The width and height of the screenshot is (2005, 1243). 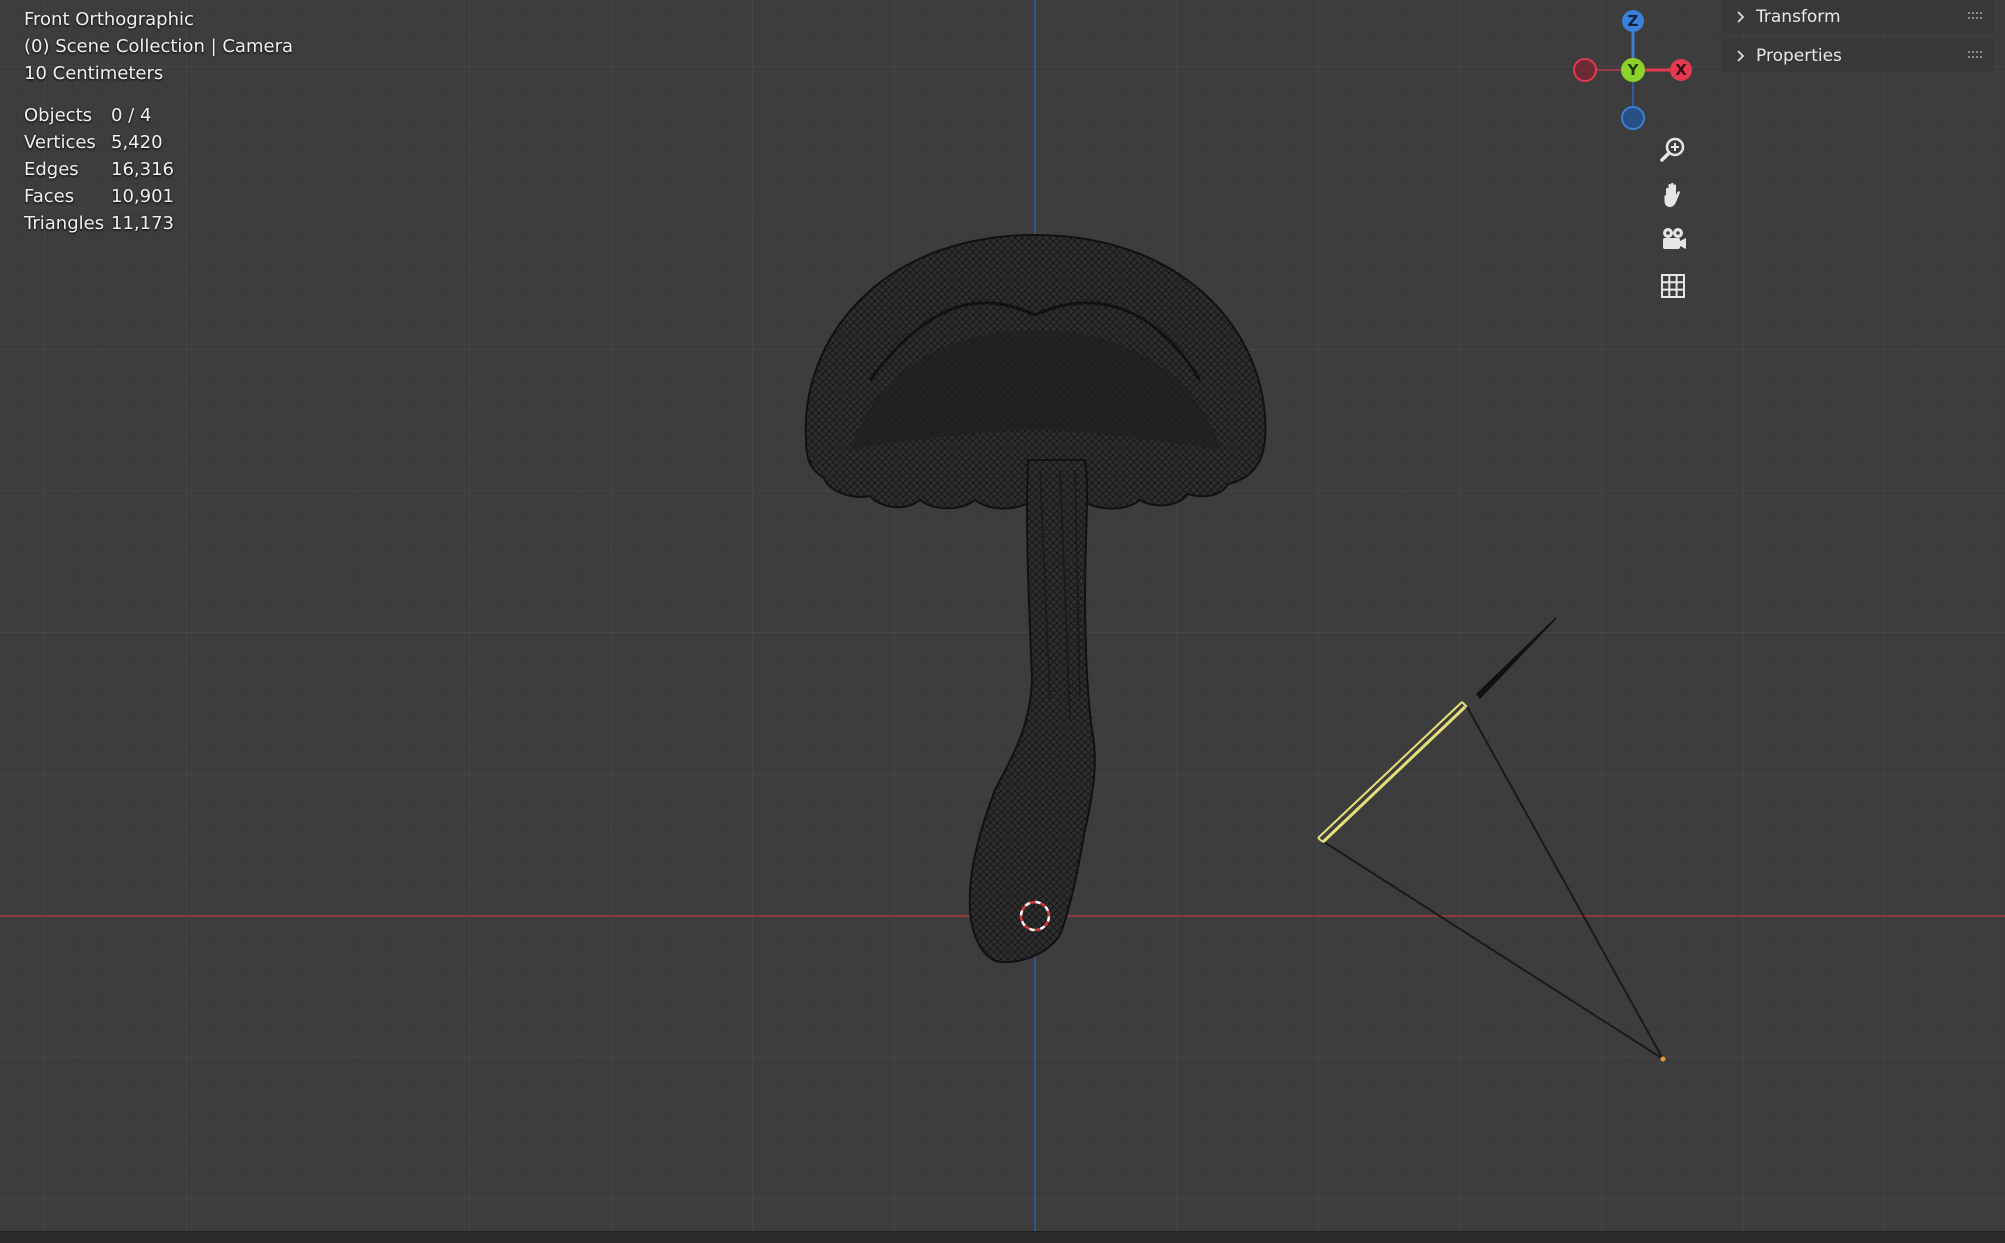 I want to click on gizmo-neg-z, so click(x=1633, y=118).